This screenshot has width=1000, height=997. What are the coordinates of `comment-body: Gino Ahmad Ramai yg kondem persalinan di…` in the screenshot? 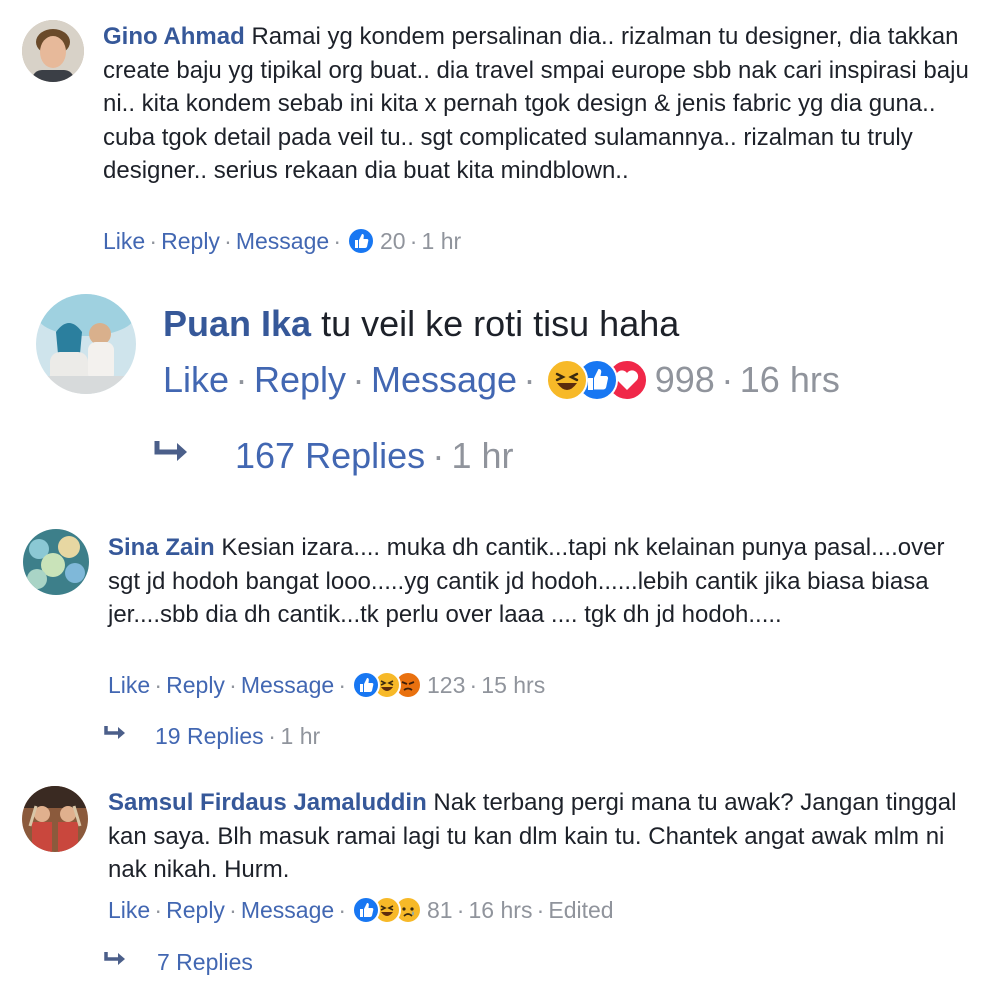 It's located at (543, 104).